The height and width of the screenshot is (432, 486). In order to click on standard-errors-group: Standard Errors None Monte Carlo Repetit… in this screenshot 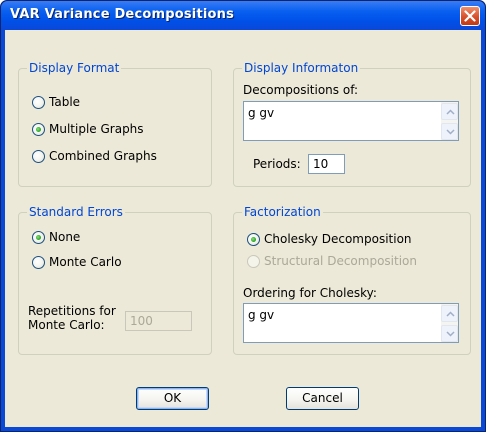, I will do `click(115, 280)`.